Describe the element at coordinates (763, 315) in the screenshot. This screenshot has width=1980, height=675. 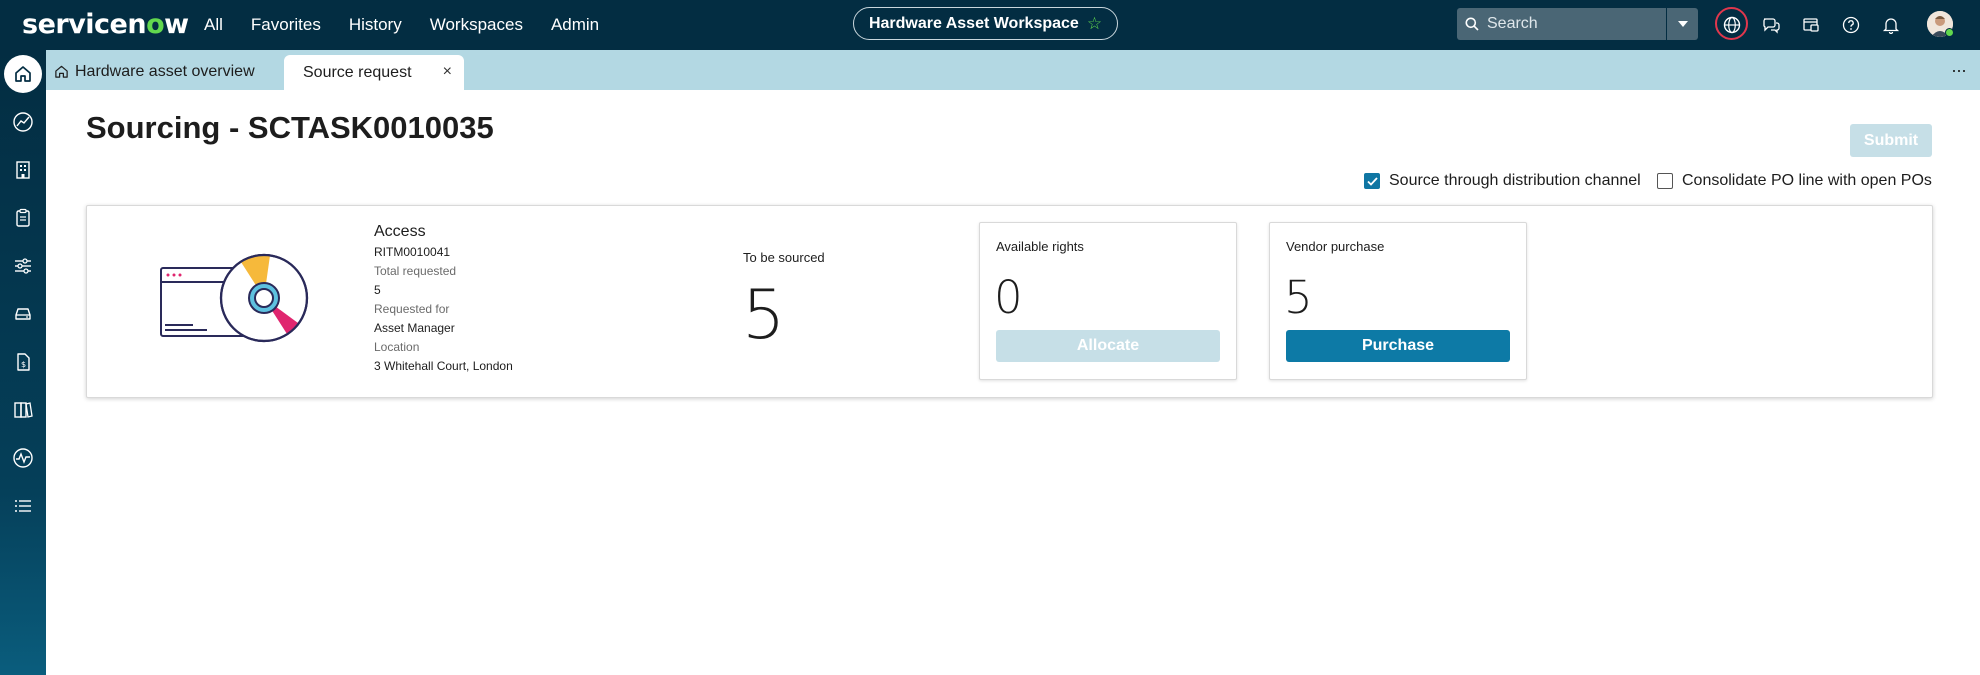
I see `to-be-sourced-value: 5` at that location.